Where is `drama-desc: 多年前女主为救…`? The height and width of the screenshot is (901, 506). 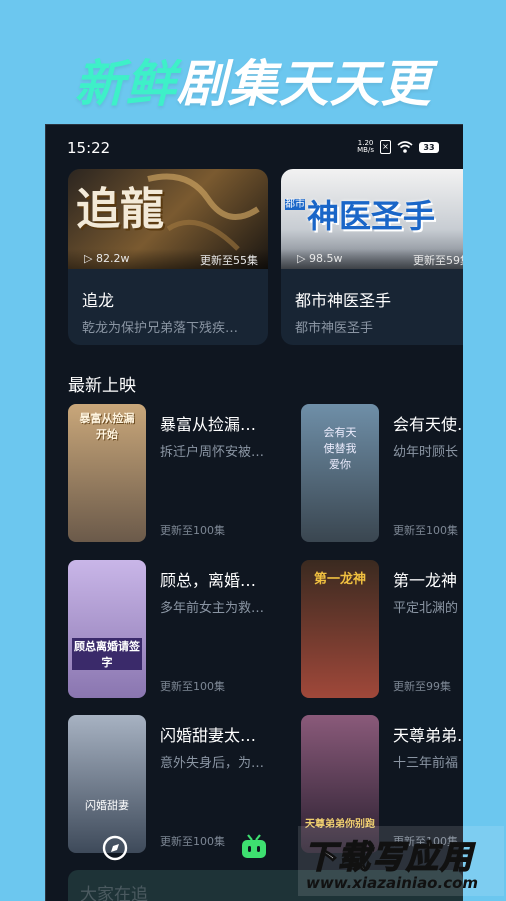
drama-desc: 多年前女主为救… is located at coordinates (212, 608).